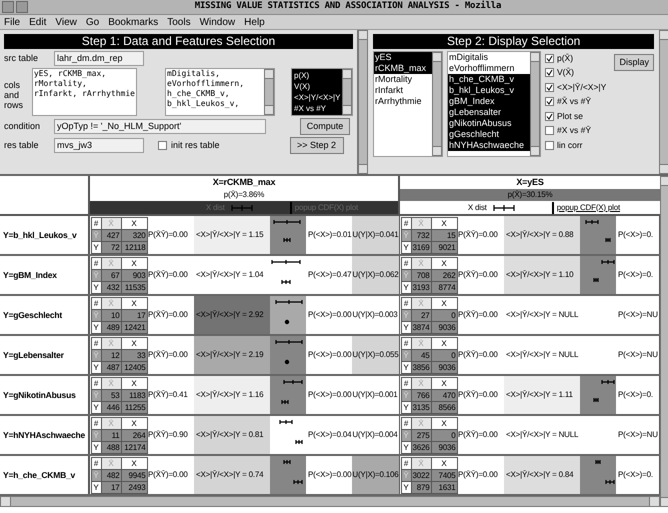 This screenshot has width=668, height=513. What do you see at coordinates (375, 315) in the screenshot?
I see `uncertainty-text: U(Y|X)=0.003` at bounding box center [375, 315].